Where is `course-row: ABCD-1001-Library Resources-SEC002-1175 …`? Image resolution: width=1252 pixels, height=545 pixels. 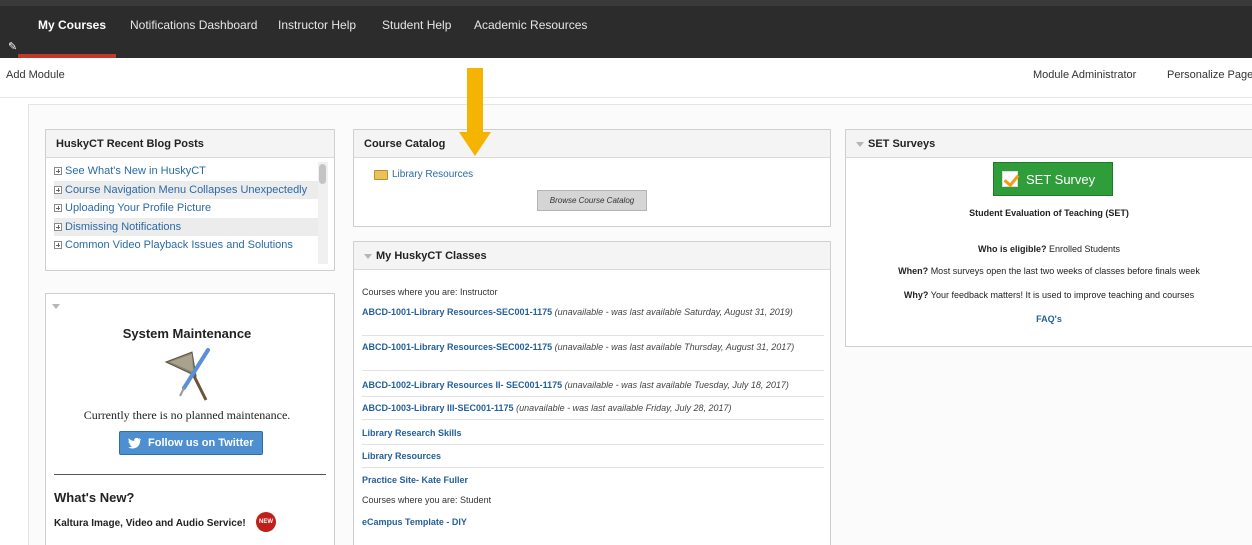 course-row: ABCD-1001-Library Resources-SEC002-1175 … is located at coordinates (593, 356).